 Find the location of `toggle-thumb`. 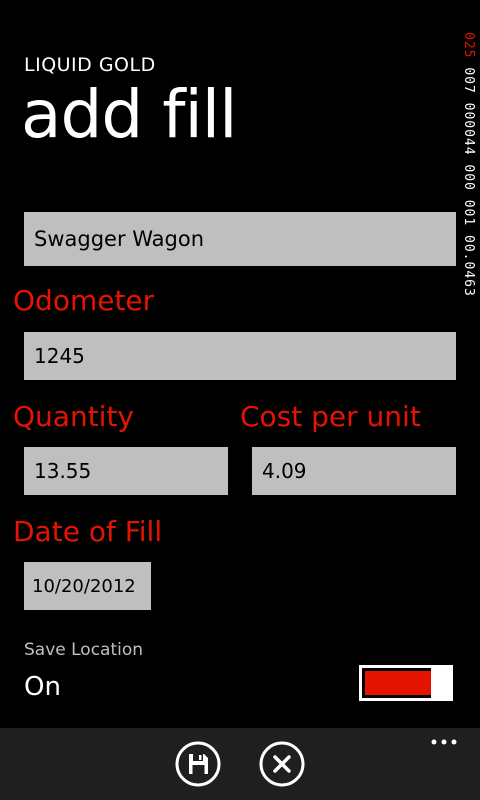

toggle-thumb is located at coordinates (442, 683).